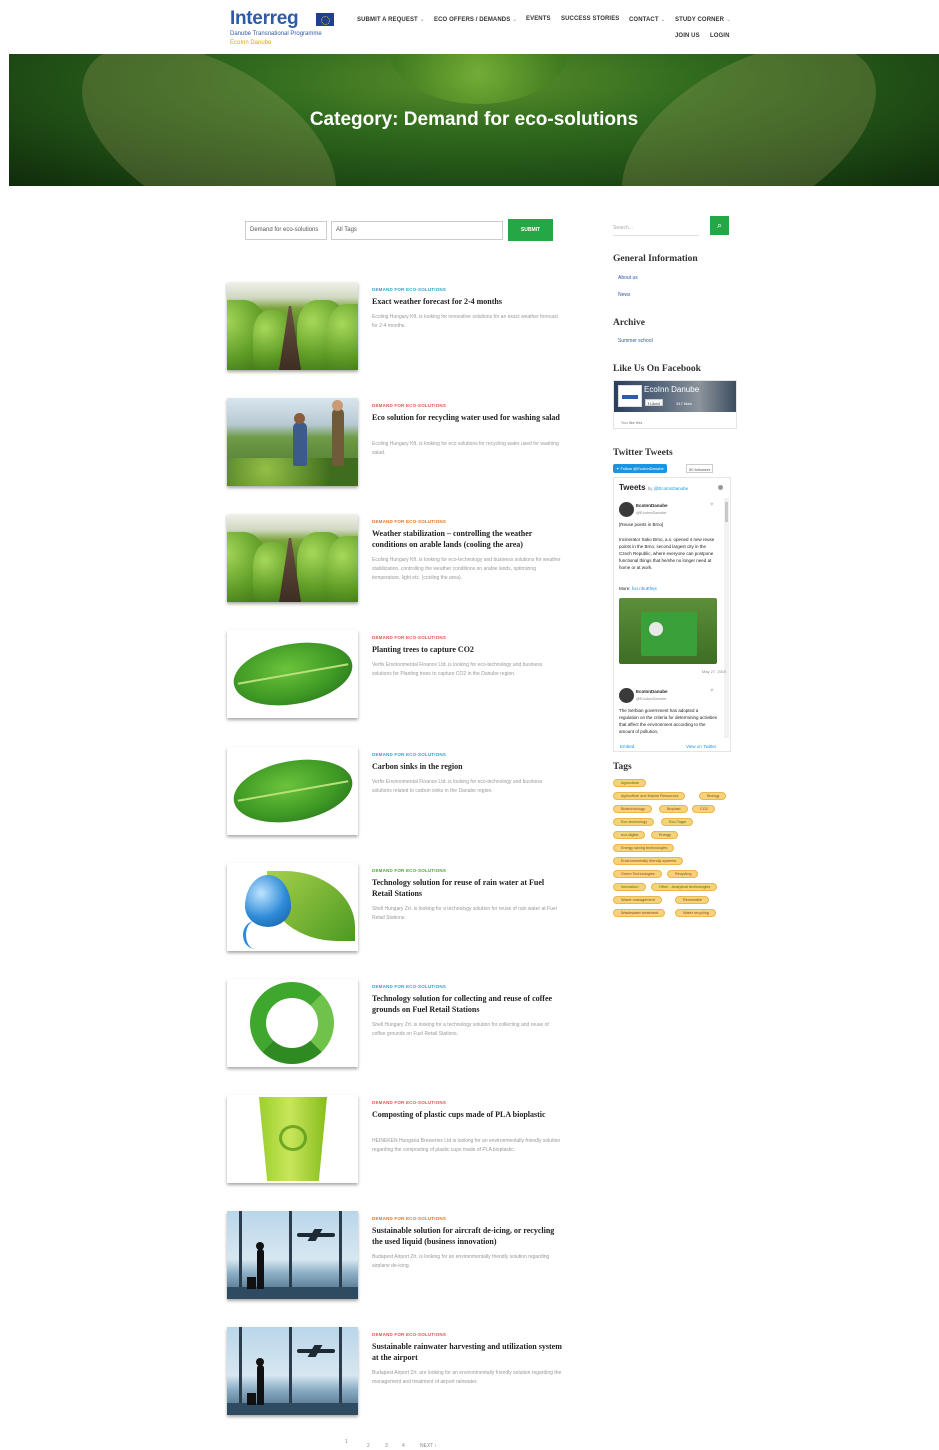 The width and height of the screenshot is (939, 1450). Describe the element at coordinates (719, 225) in the screenshot. I see `search-button: ⌕` at that location.